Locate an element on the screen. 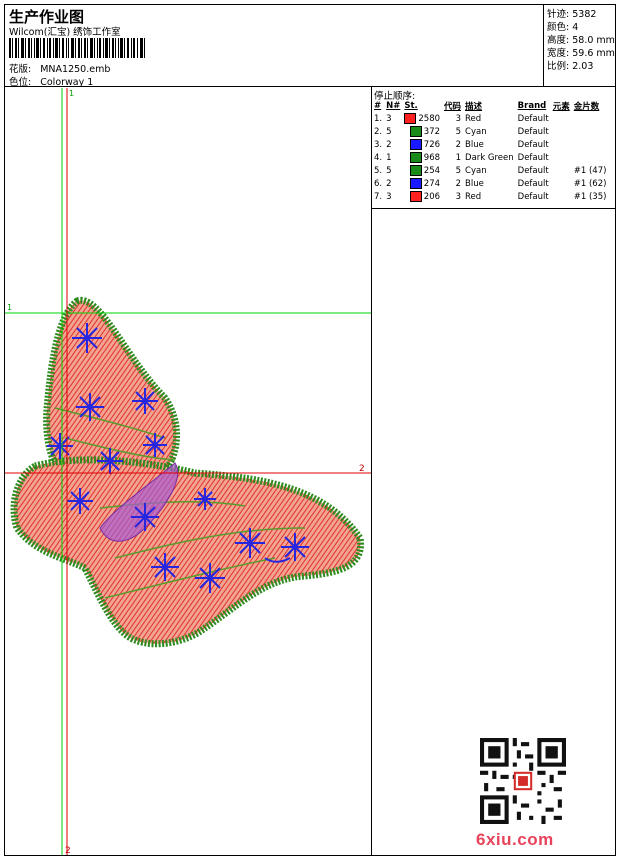 This screenshot has height=860, width=620. barcode is located at coordinates (77, 48).